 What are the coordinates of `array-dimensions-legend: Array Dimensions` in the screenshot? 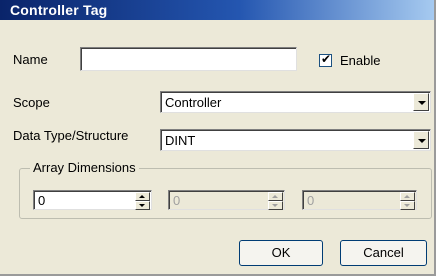 It's located at (84, 167).